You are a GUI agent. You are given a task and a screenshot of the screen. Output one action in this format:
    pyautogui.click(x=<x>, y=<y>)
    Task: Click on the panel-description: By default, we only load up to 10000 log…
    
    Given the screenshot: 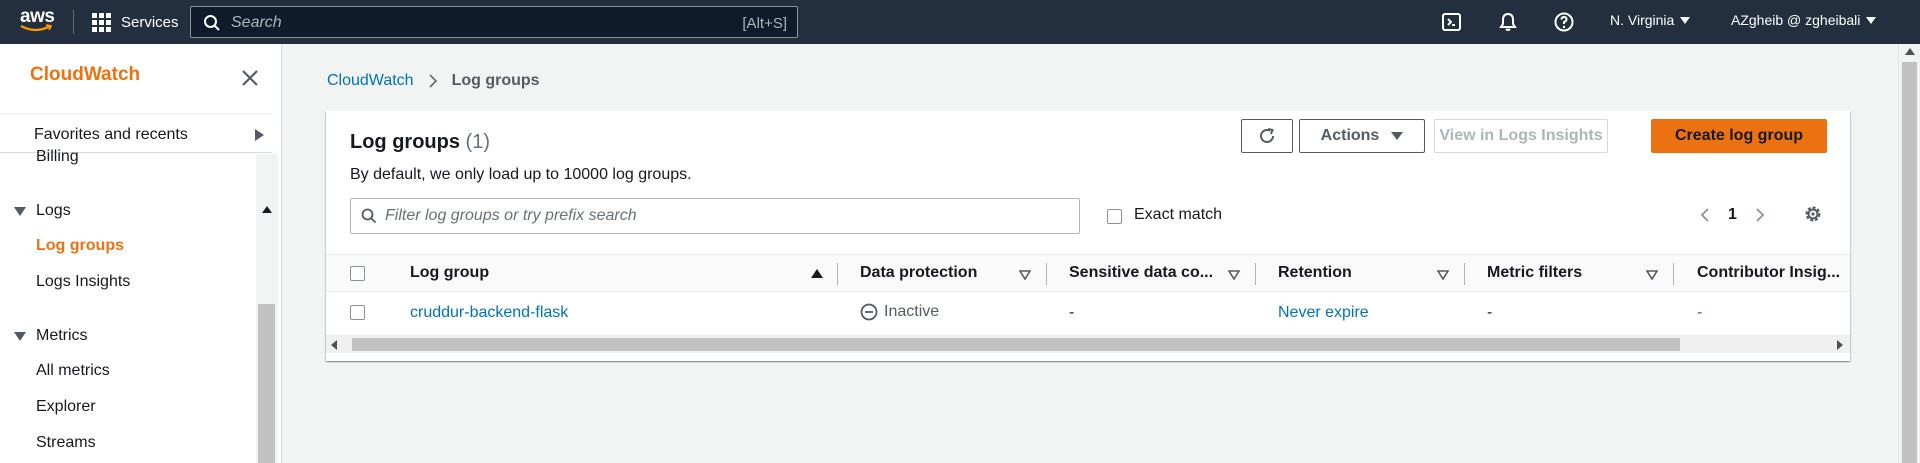 What is the action you would take?
    pyautogui.click(x=521, y=174)
    